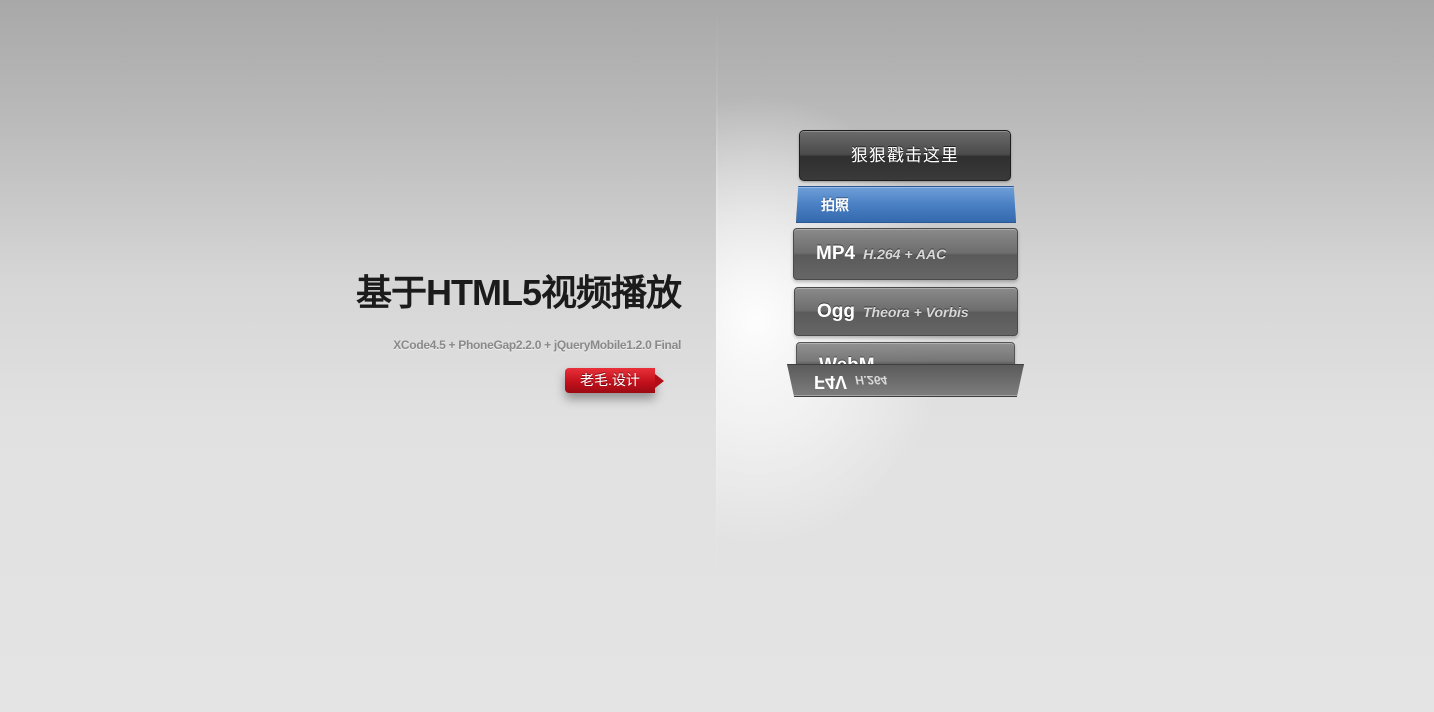 The image size is (1434, 712). I want to click on main-action-button: 狠狠戳击这里, so click(905, 155).